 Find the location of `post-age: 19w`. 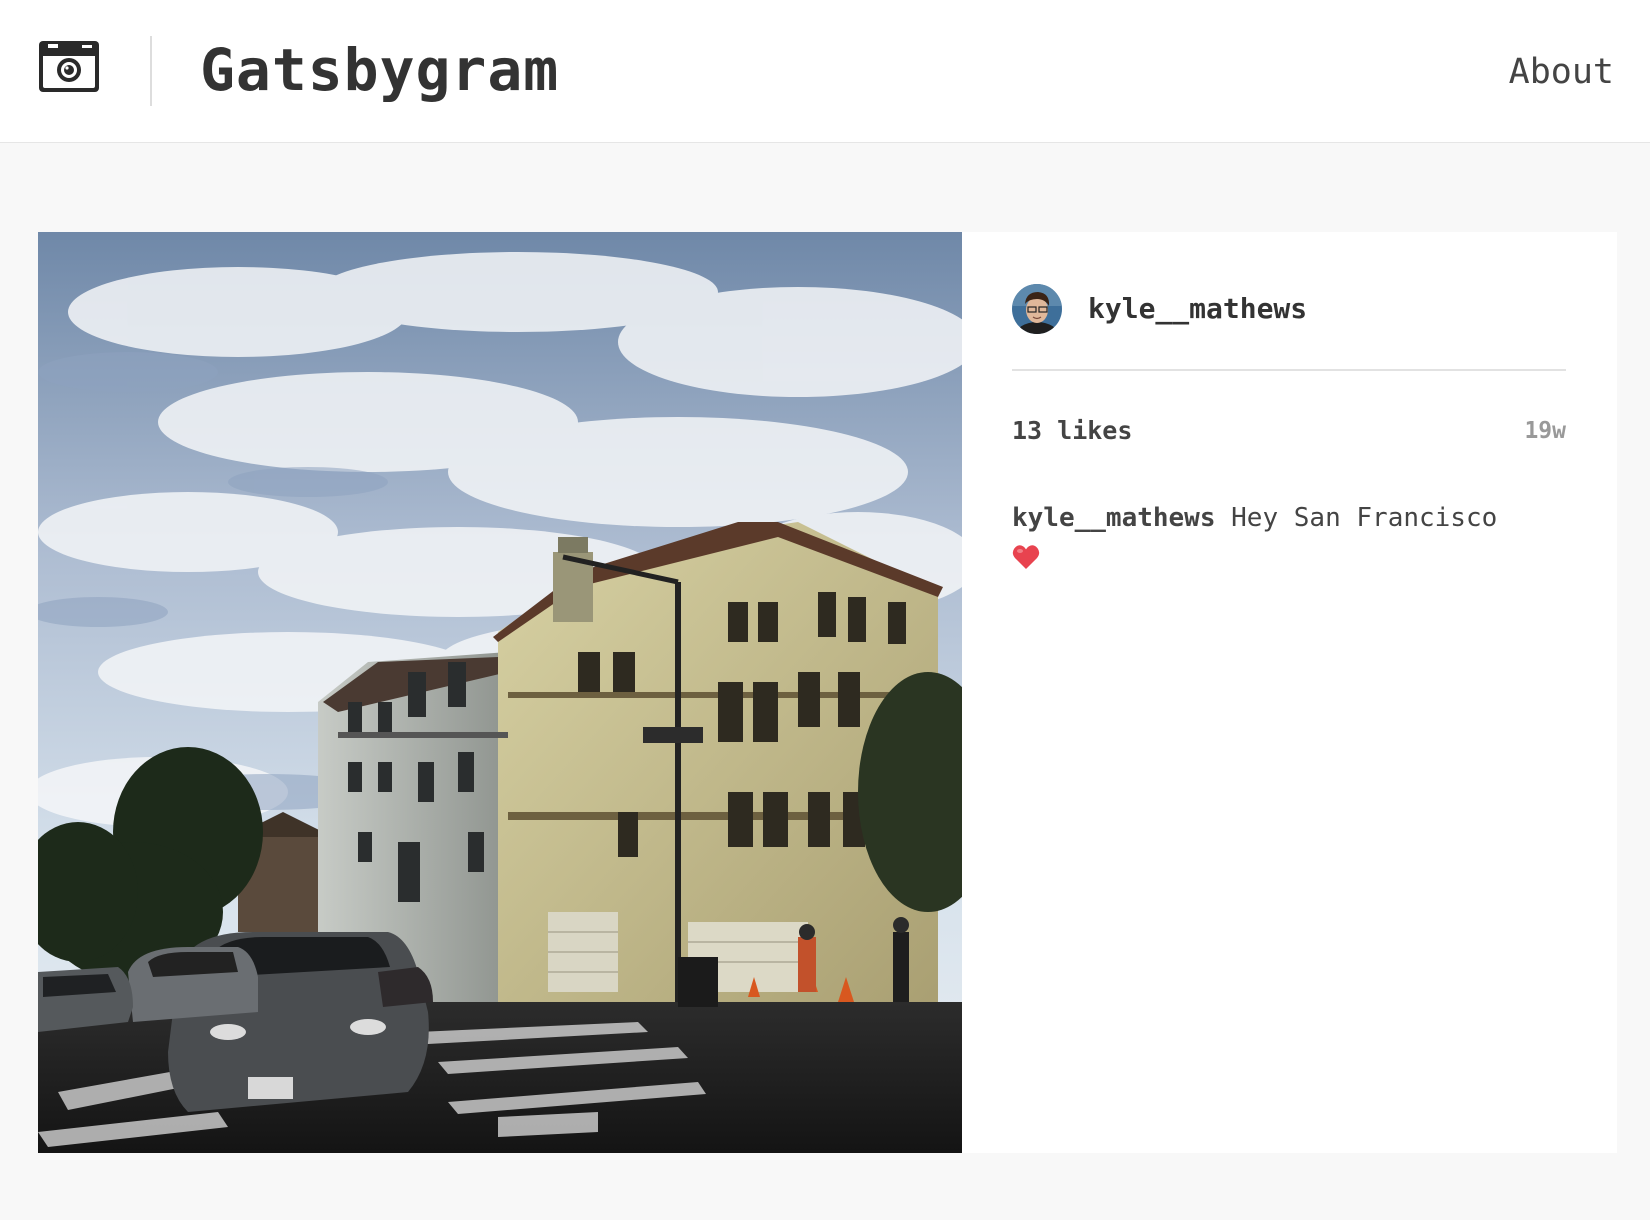

post-age: 19w is located at coordinates (1545, 431).